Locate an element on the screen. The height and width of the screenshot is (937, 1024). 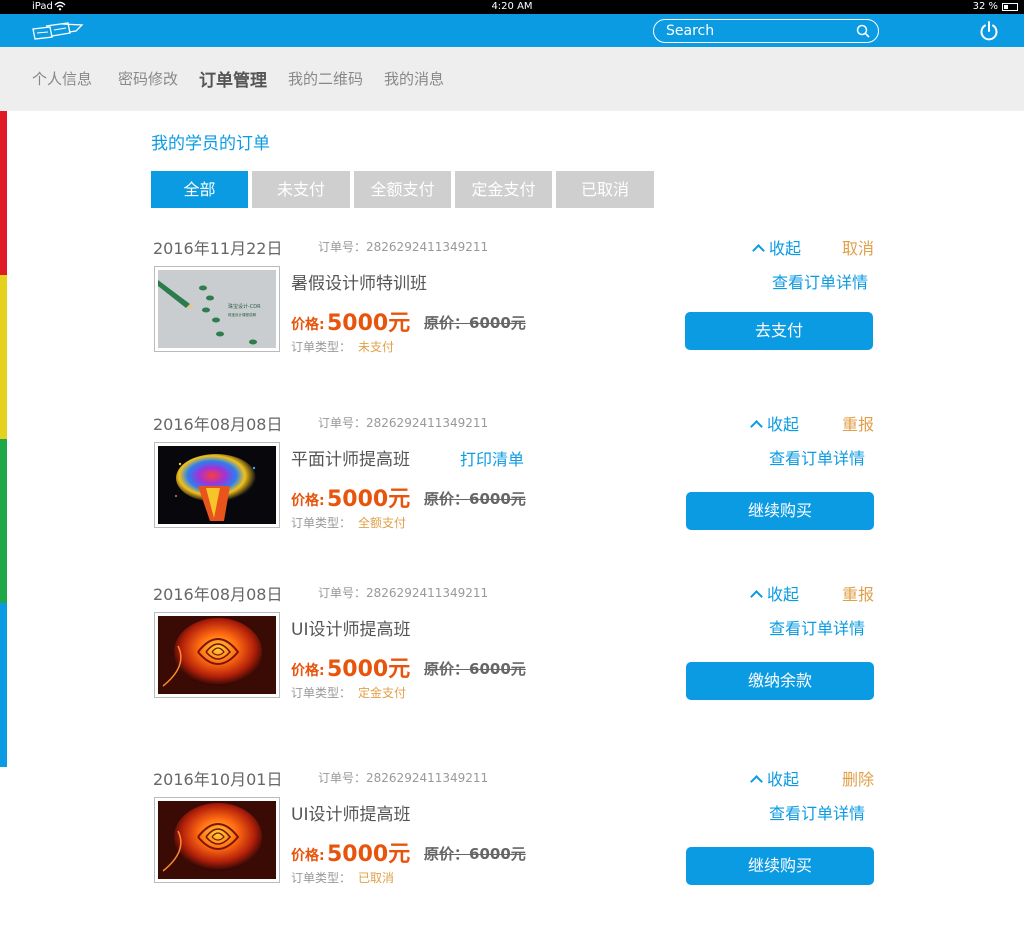
course-name: 暑假设计师特训班 is located at coordinates (359, 284).